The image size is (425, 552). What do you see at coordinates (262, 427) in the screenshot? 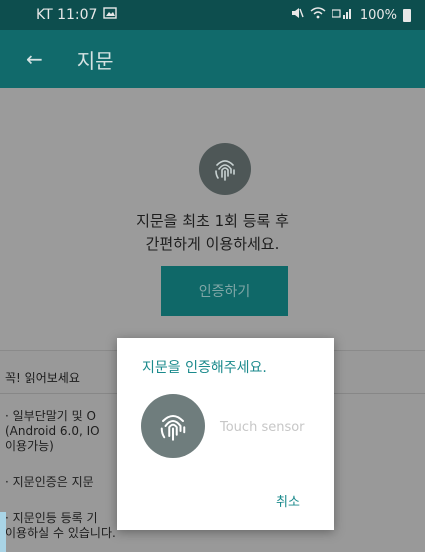
I see `touch-sensor-label: Touch sensor` at bounding box center [262, 427].